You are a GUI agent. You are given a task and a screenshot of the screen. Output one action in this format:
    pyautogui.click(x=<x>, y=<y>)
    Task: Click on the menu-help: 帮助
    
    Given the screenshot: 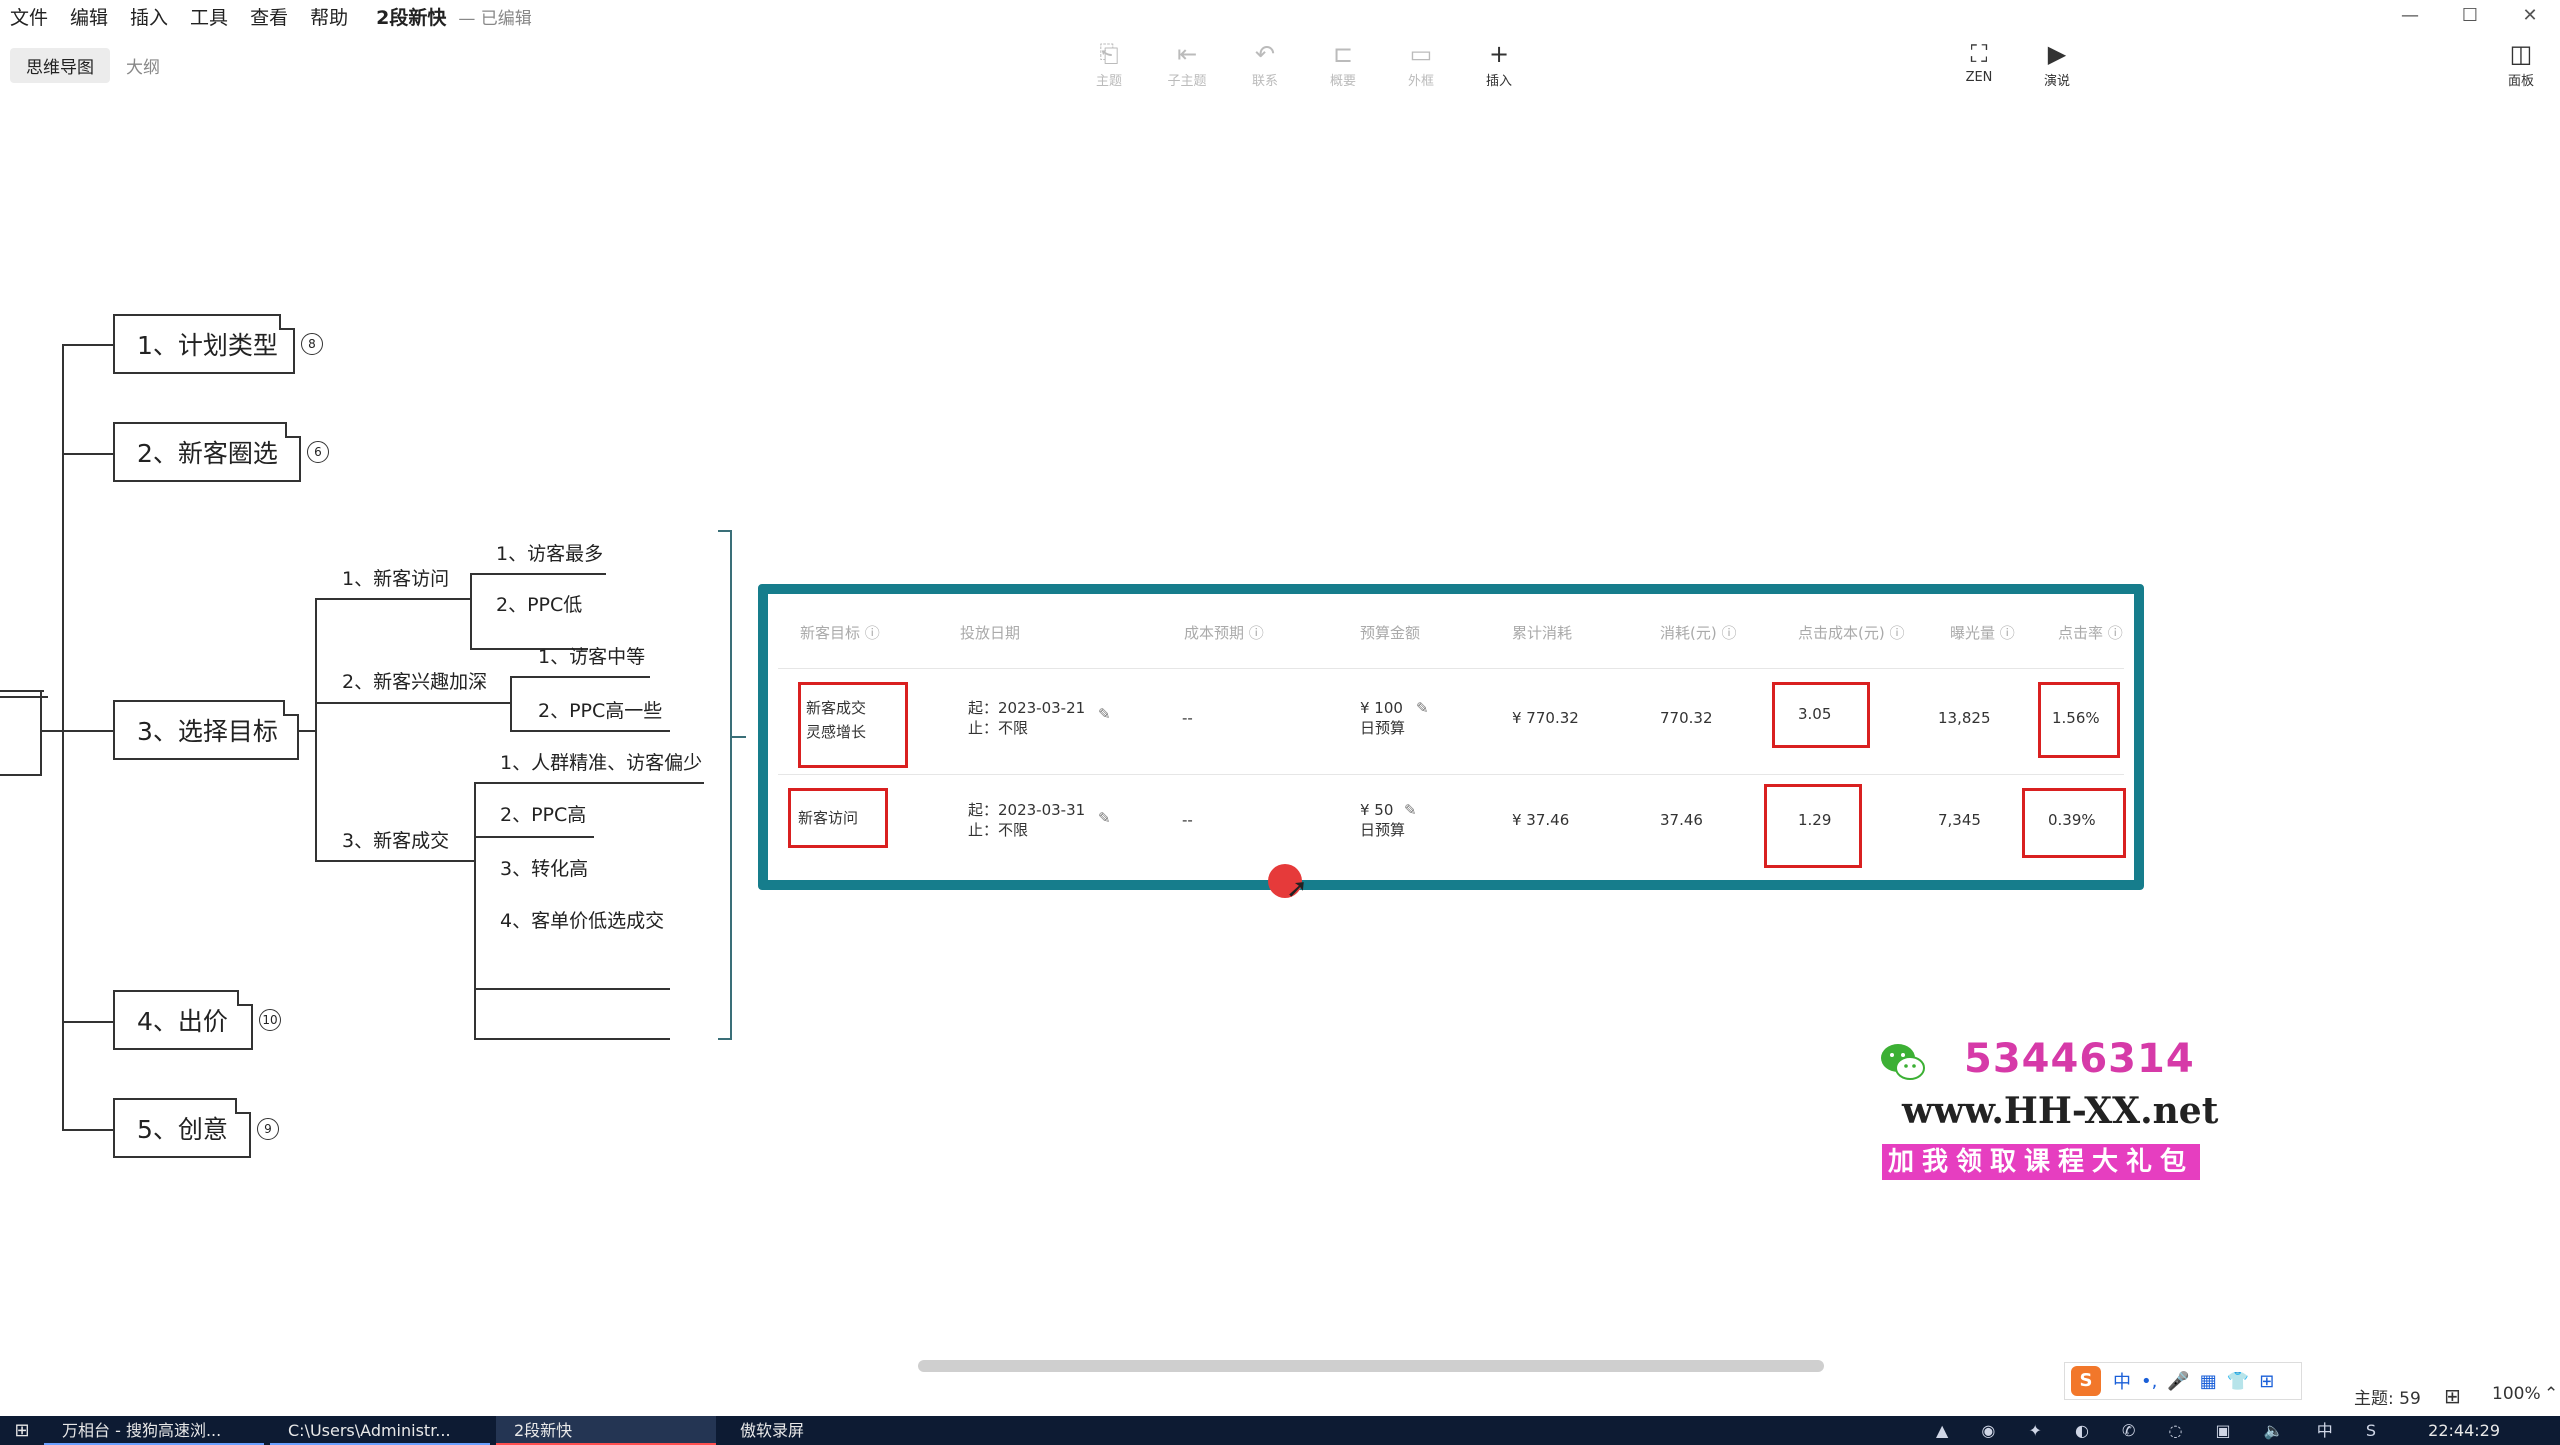 What is the action you would take?
    pyautogui.click(x=329, y=16)
    